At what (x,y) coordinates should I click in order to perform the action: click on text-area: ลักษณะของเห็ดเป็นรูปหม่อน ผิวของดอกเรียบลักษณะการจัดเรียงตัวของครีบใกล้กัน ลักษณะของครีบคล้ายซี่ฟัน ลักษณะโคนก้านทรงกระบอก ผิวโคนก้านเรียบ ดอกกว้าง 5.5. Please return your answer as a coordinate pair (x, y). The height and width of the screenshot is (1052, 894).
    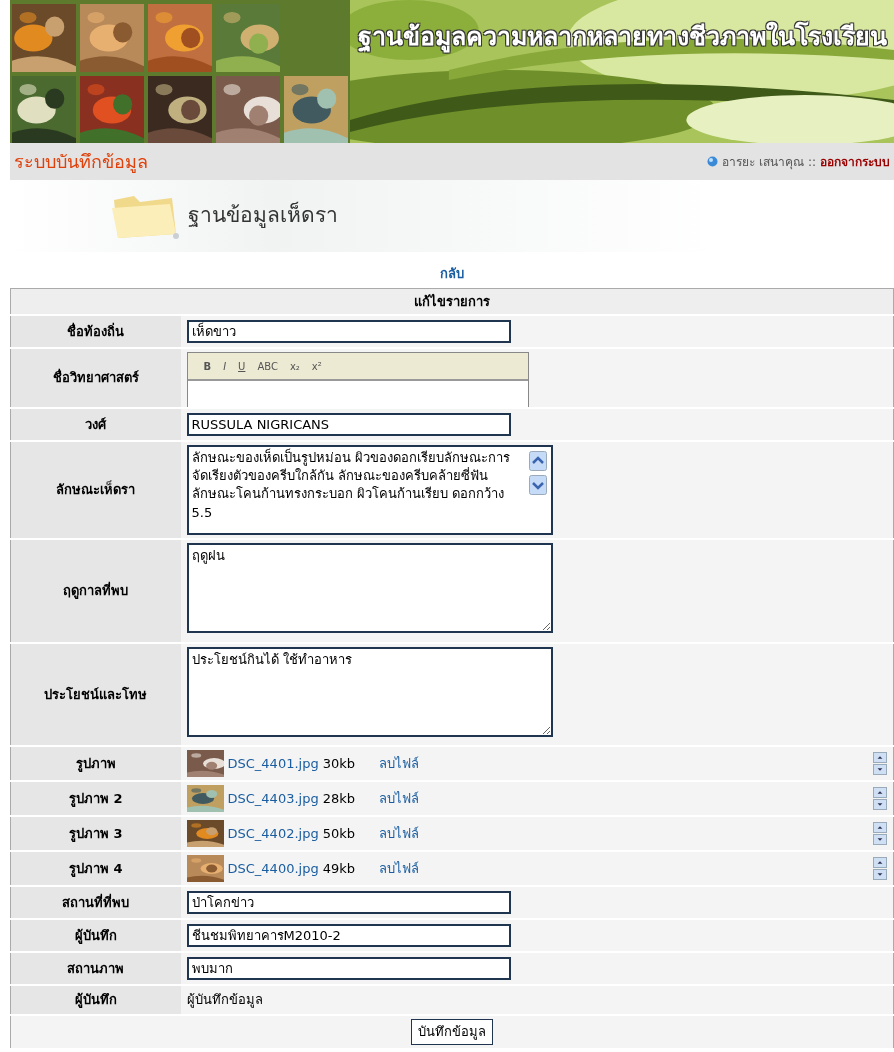
    Looking at the image, I should click on (369, 490).